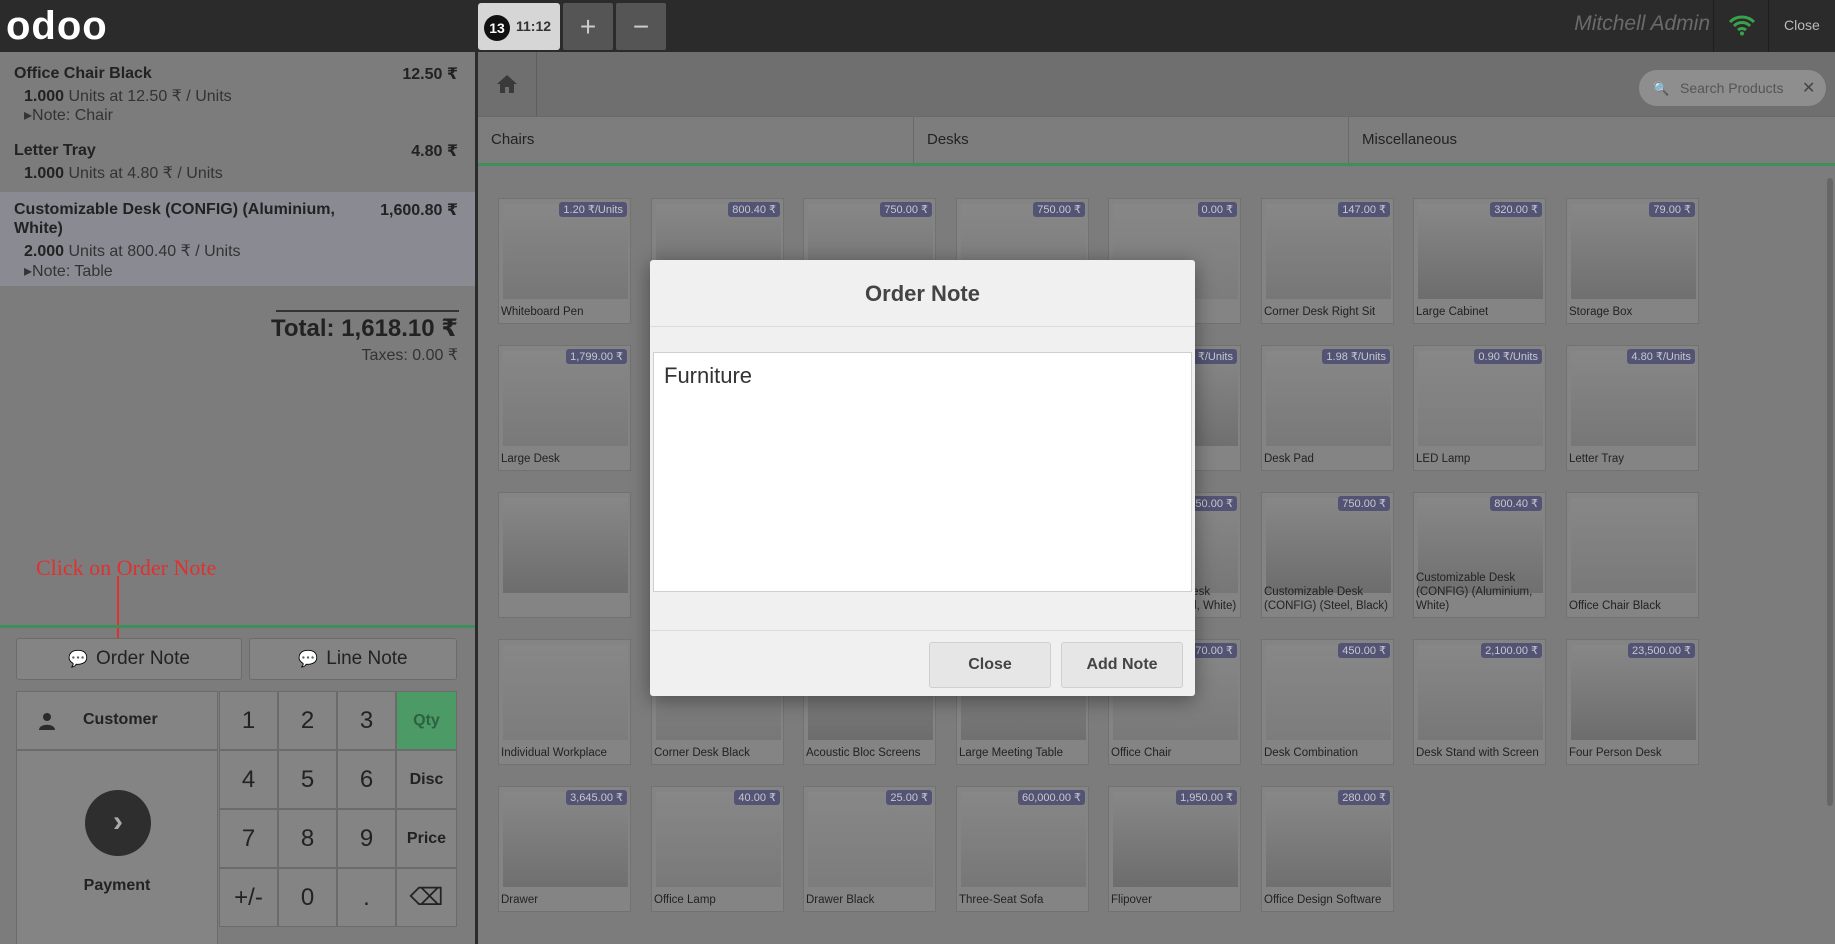  What do you see at coordinates (588, 26) in the screenshot?
I see `add-order-button: +` at bounding box center [588, 26].